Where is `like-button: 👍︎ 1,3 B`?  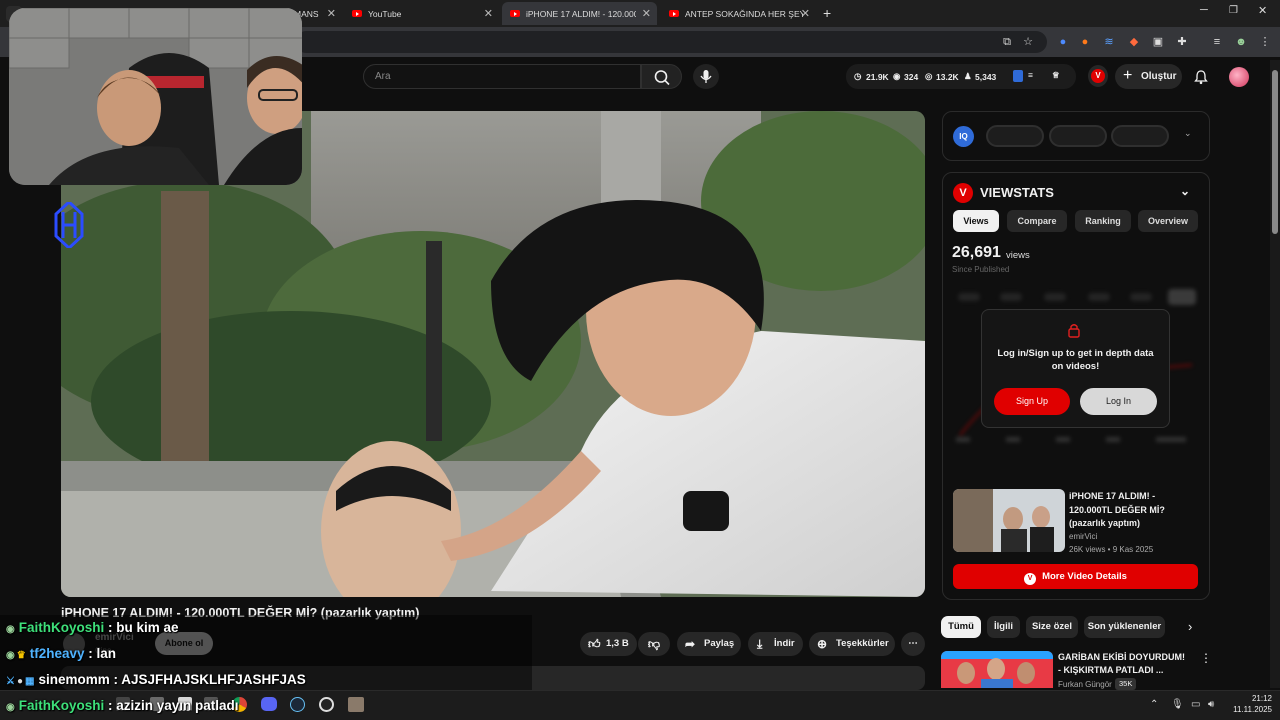
like-button: 👍︎ 1,3 B is located at coordinates (608, 644).